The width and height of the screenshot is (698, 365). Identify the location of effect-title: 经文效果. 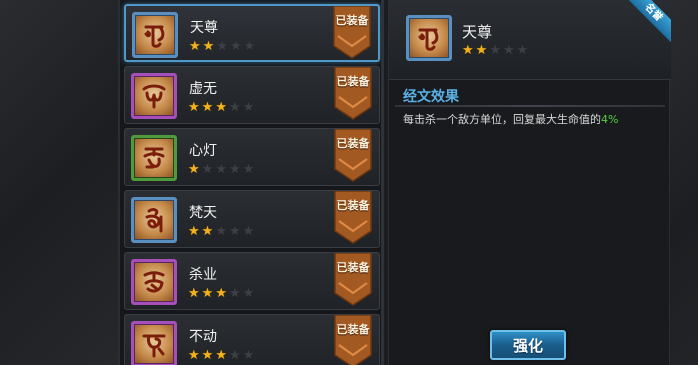
(431, 97).